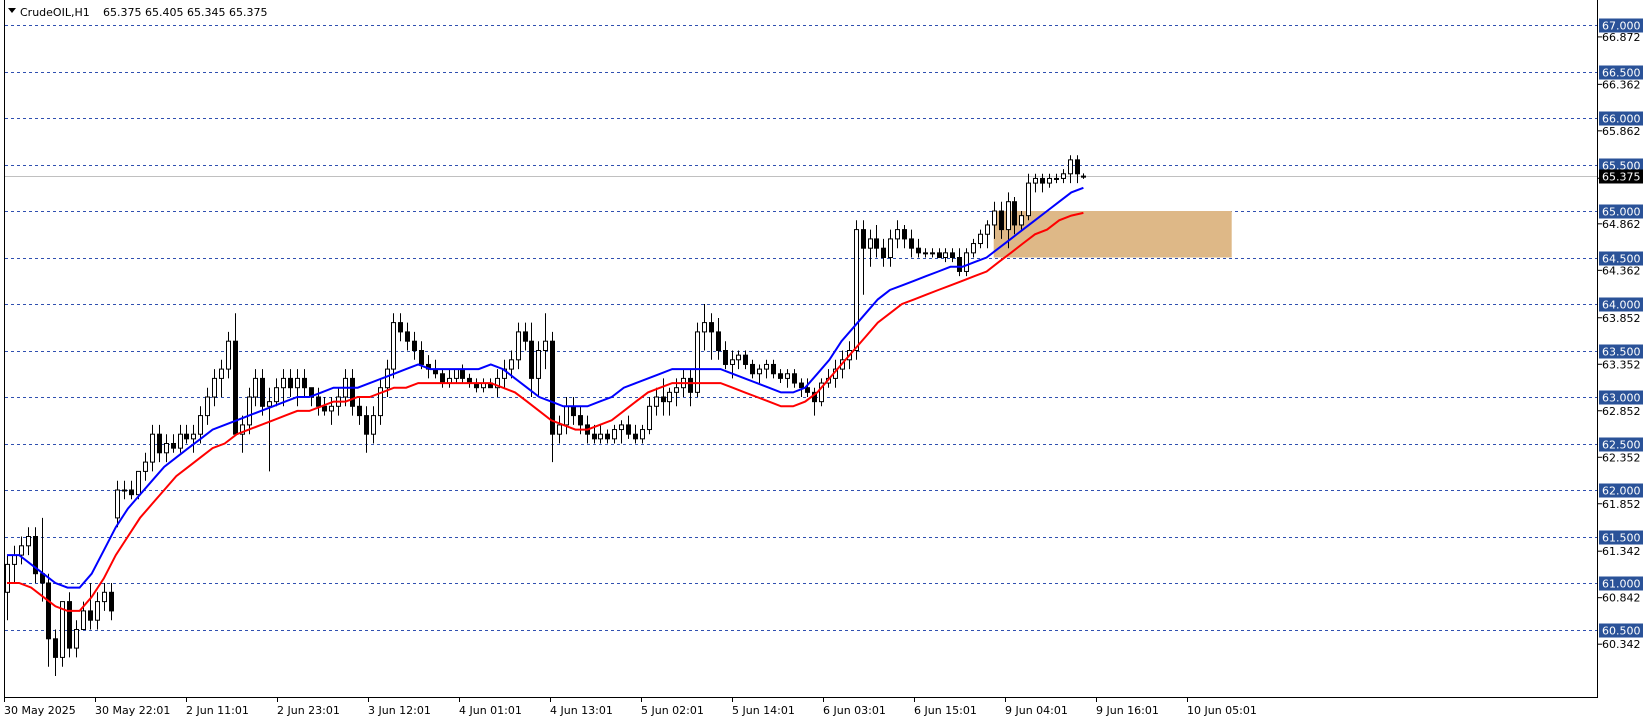 The width and height of the screenshot is (1651, 719). What do you see at coordinates (1621, 37) in the screenshot?
I see `price-tick-label: 66.872` at bounding box center [1621, 37].